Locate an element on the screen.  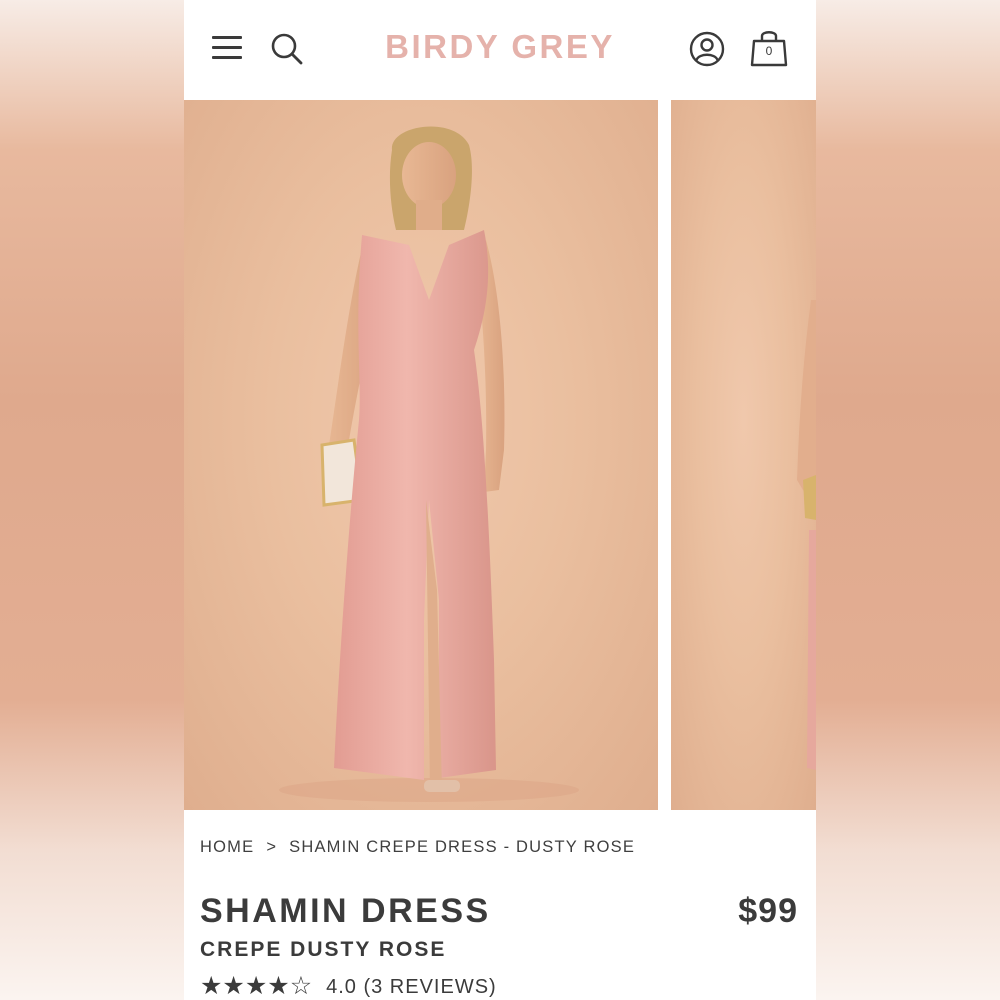
product-subtitle: CREPE DUSTY ROSE is located at coordinates (323, 949).